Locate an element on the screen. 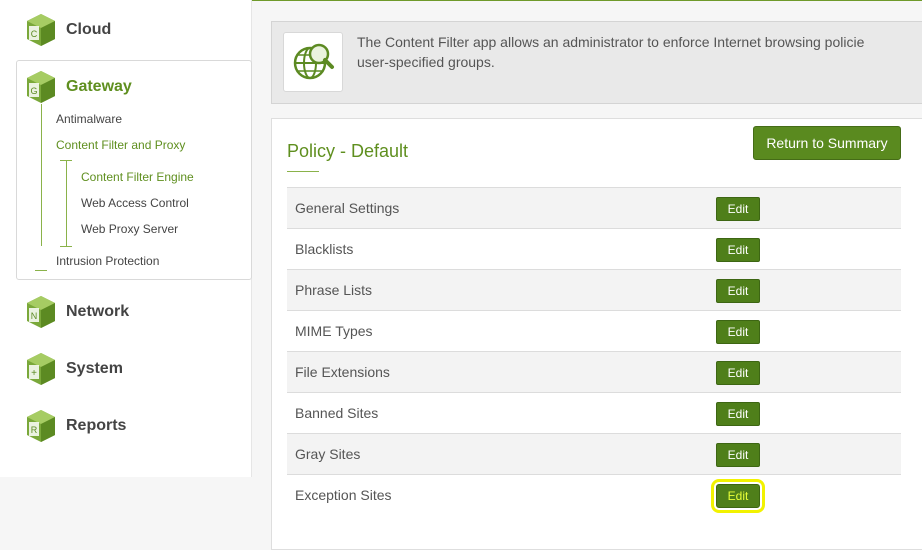 This screenshot has height=550, width=922. nav-web-proxy-server: Web Proxy Server is located at coordinates (129, 229).